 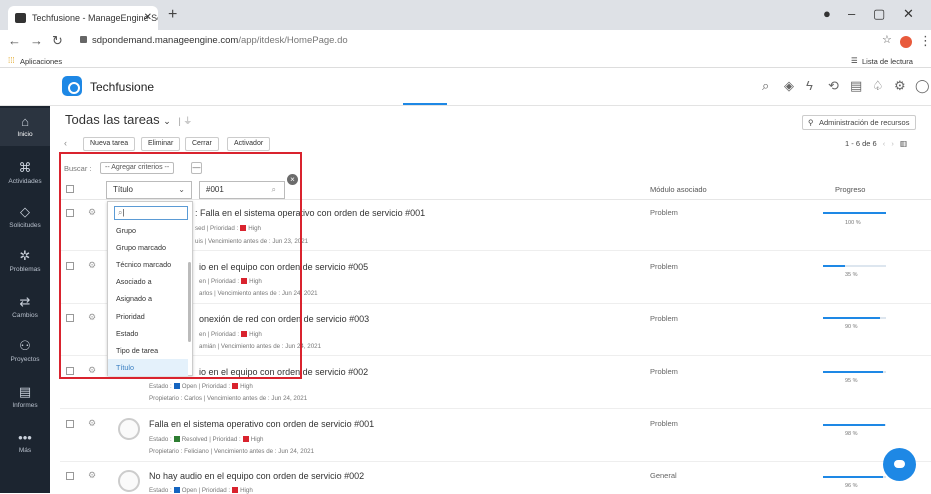 I want to click on nav-item-solicitudes: ◇ Solicitudes, so click(x=25, y=216).